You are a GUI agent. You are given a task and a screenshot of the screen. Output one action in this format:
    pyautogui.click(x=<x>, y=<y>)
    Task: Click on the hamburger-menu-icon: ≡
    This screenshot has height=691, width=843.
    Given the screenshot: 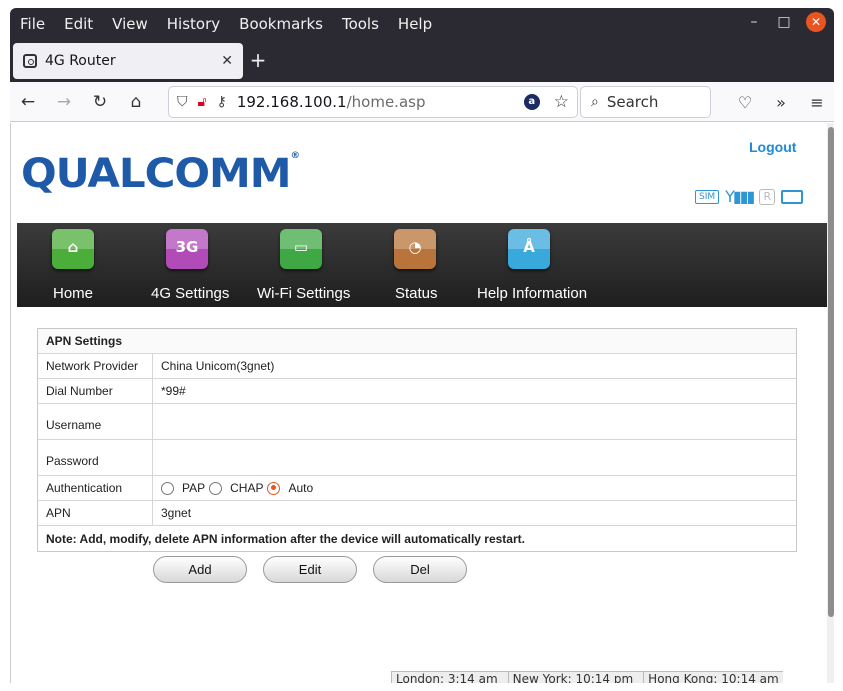 What is the action you would take?
    pyautogui.click(x=817, y=102)
    